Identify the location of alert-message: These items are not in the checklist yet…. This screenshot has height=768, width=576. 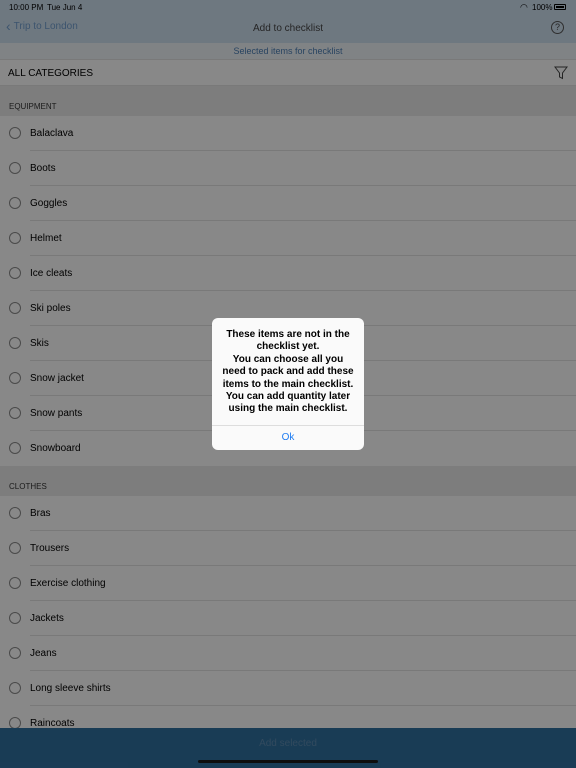
(288, 372).